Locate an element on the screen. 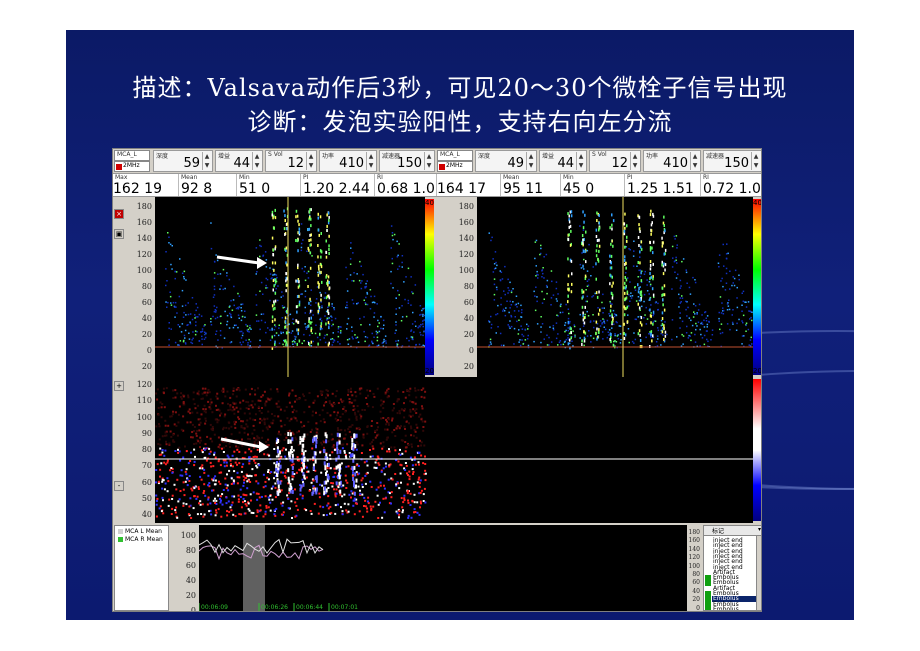 This screenshot has height=651, width=920. event-axis: 180 160 140 120 100 80 60 40 20 0 is located at coordinates (695, 568).